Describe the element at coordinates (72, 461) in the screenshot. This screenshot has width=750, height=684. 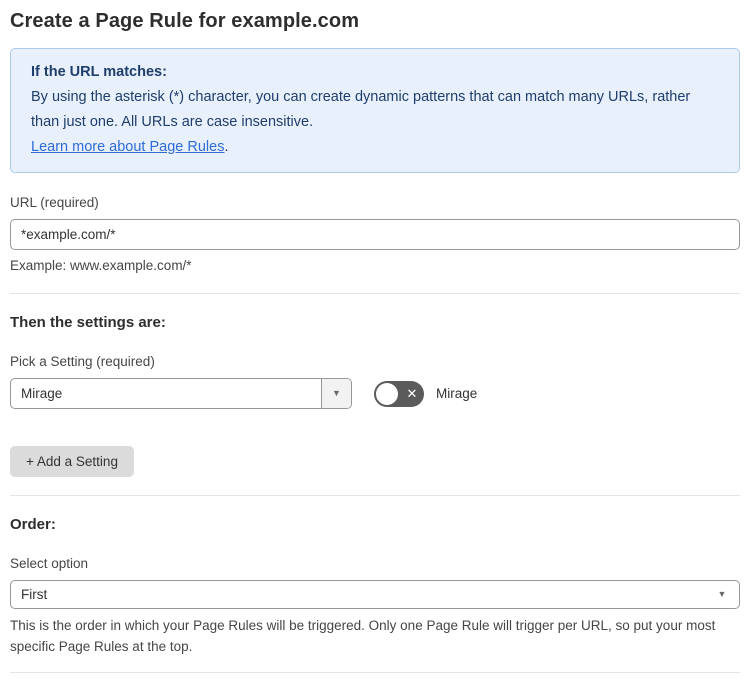
I see `add-setting-button: + Add a Setting` at that location.